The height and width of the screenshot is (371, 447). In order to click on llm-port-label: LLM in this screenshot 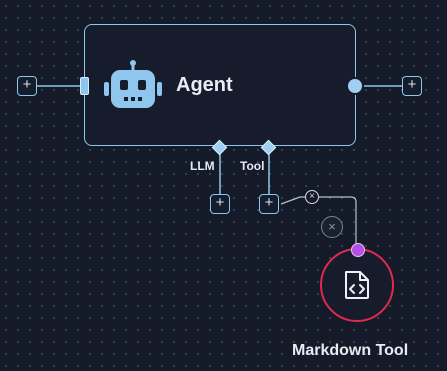, I will do `click(202, 166)`.